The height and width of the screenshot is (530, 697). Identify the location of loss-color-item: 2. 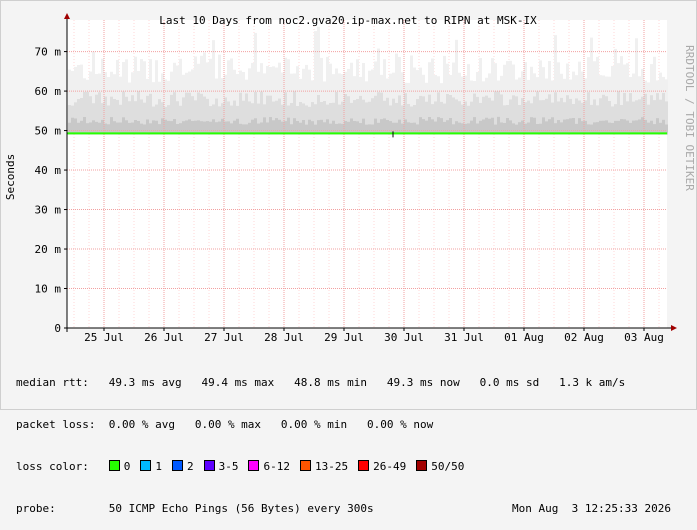
(182, 467).